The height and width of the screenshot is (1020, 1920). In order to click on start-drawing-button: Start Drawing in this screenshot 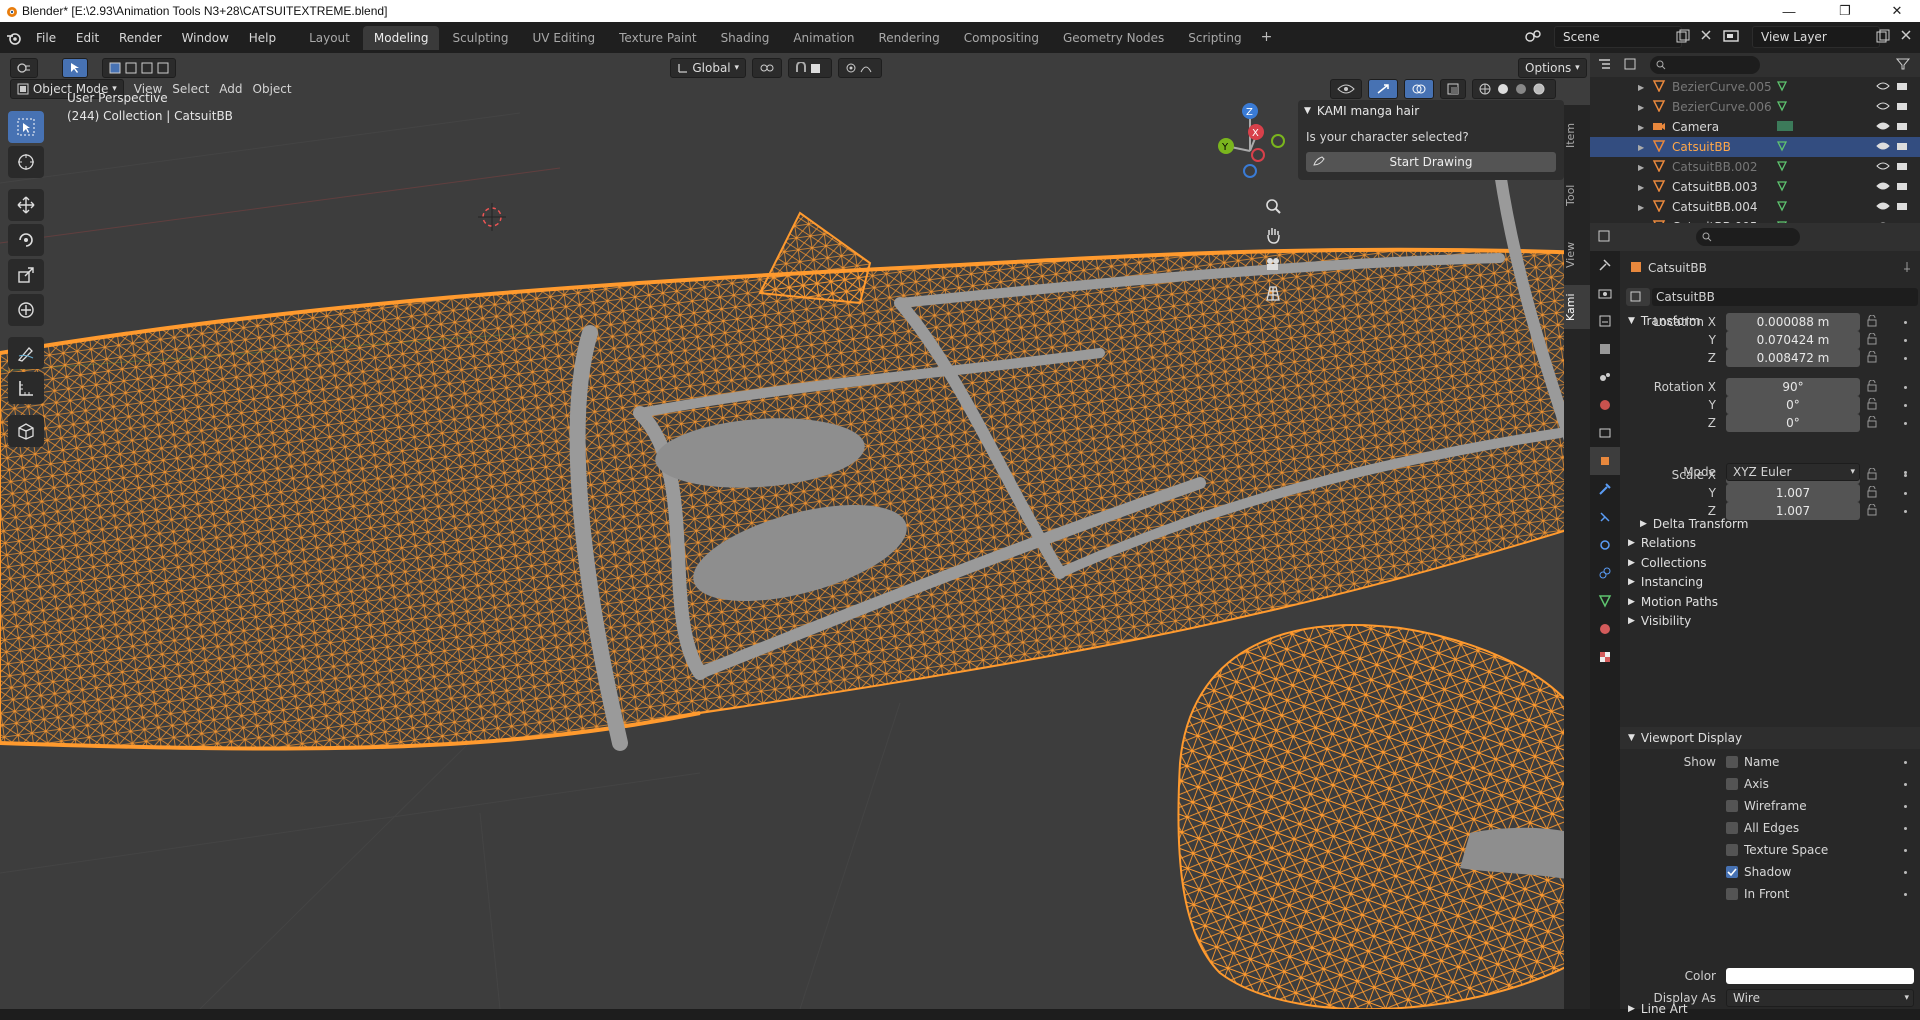, I will do `click(1431, 162)`.